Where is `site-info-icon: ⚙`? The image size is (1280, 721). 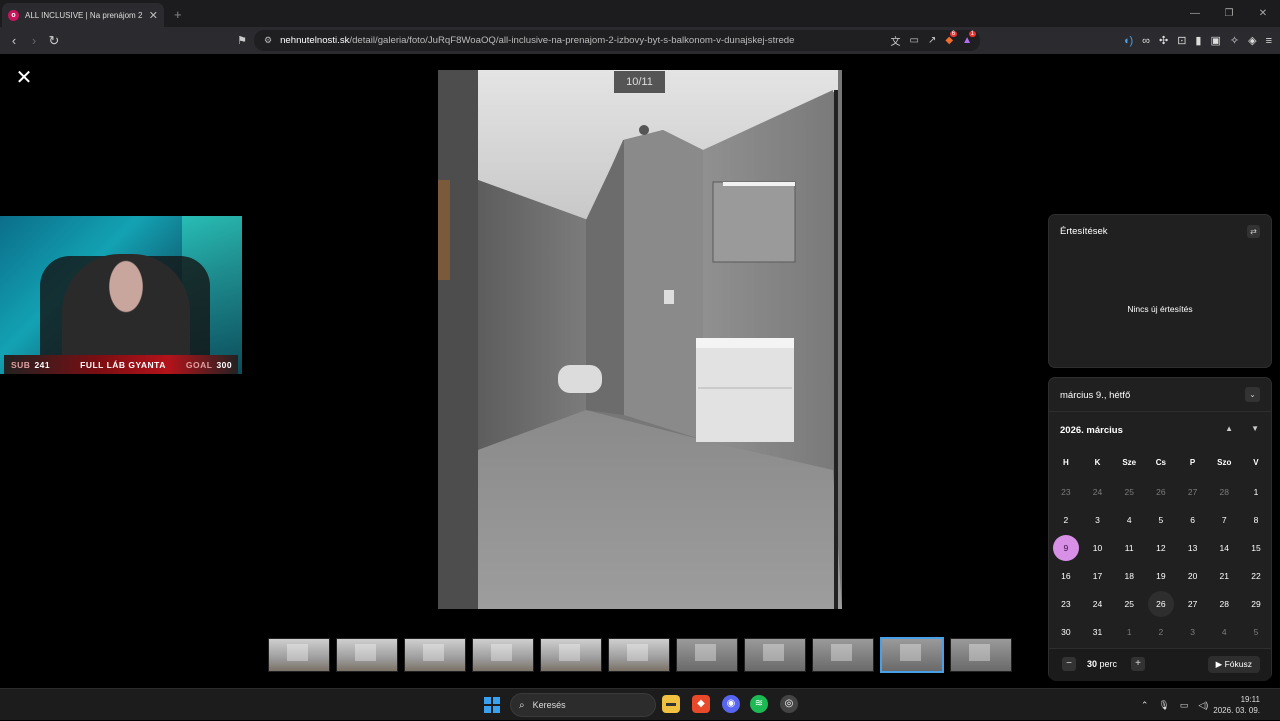
site-info-icon: ⚙ is located at coordinates (268, 40).